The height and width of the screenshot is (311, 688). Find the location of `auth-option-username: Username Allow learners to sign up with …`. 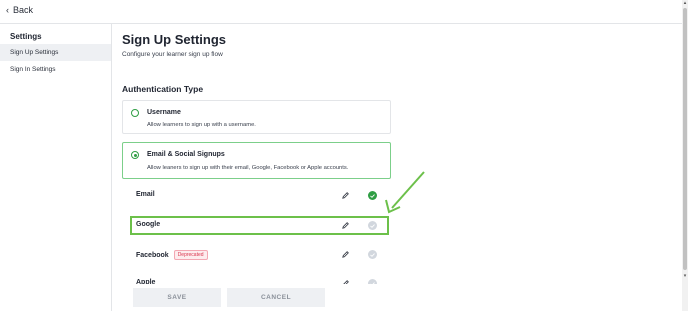

auth-option-username: Username Allow learners to sign up with … is located at coordinates (256, 117).